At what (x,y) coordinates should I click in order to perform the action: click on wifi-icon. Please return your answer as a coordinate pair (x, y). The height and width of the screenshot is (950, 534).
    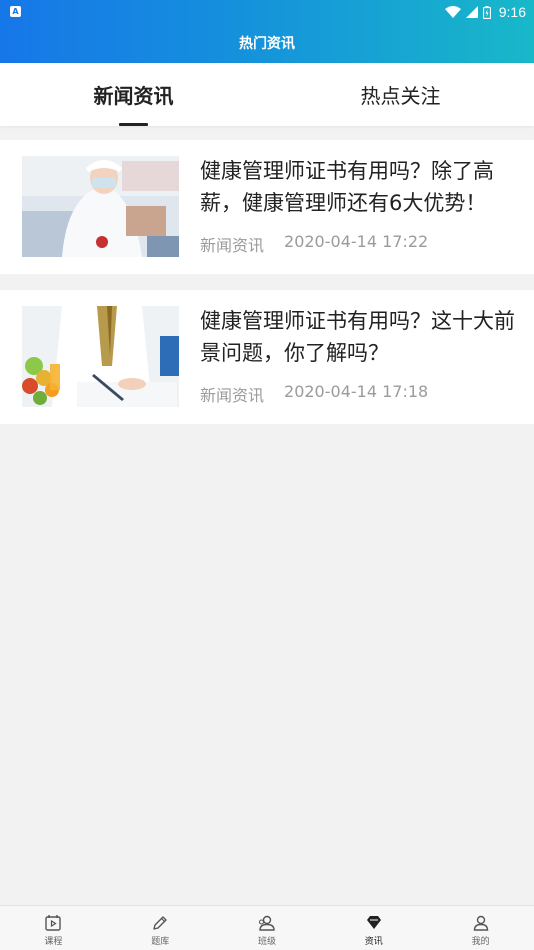
    Looking at the image, I should click on (452, 12).